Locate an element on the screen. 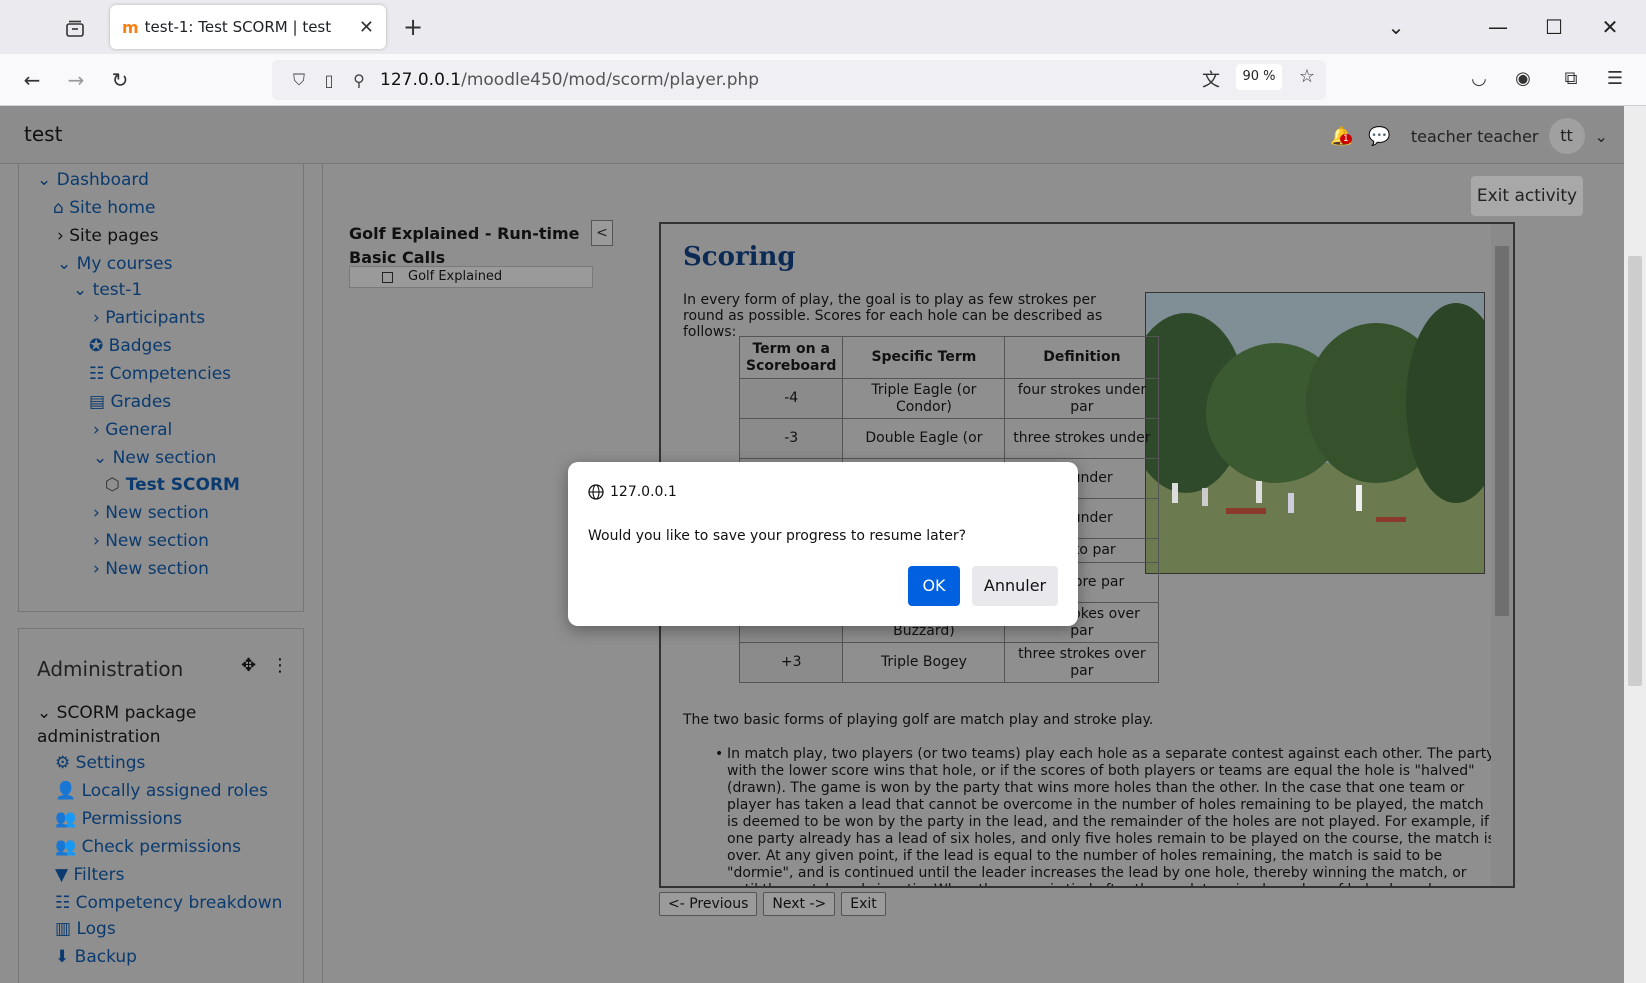 Image resolution: width=1646 pixels, height=983 pixels. next-button: Next -> is located at coordinates (799, 904).